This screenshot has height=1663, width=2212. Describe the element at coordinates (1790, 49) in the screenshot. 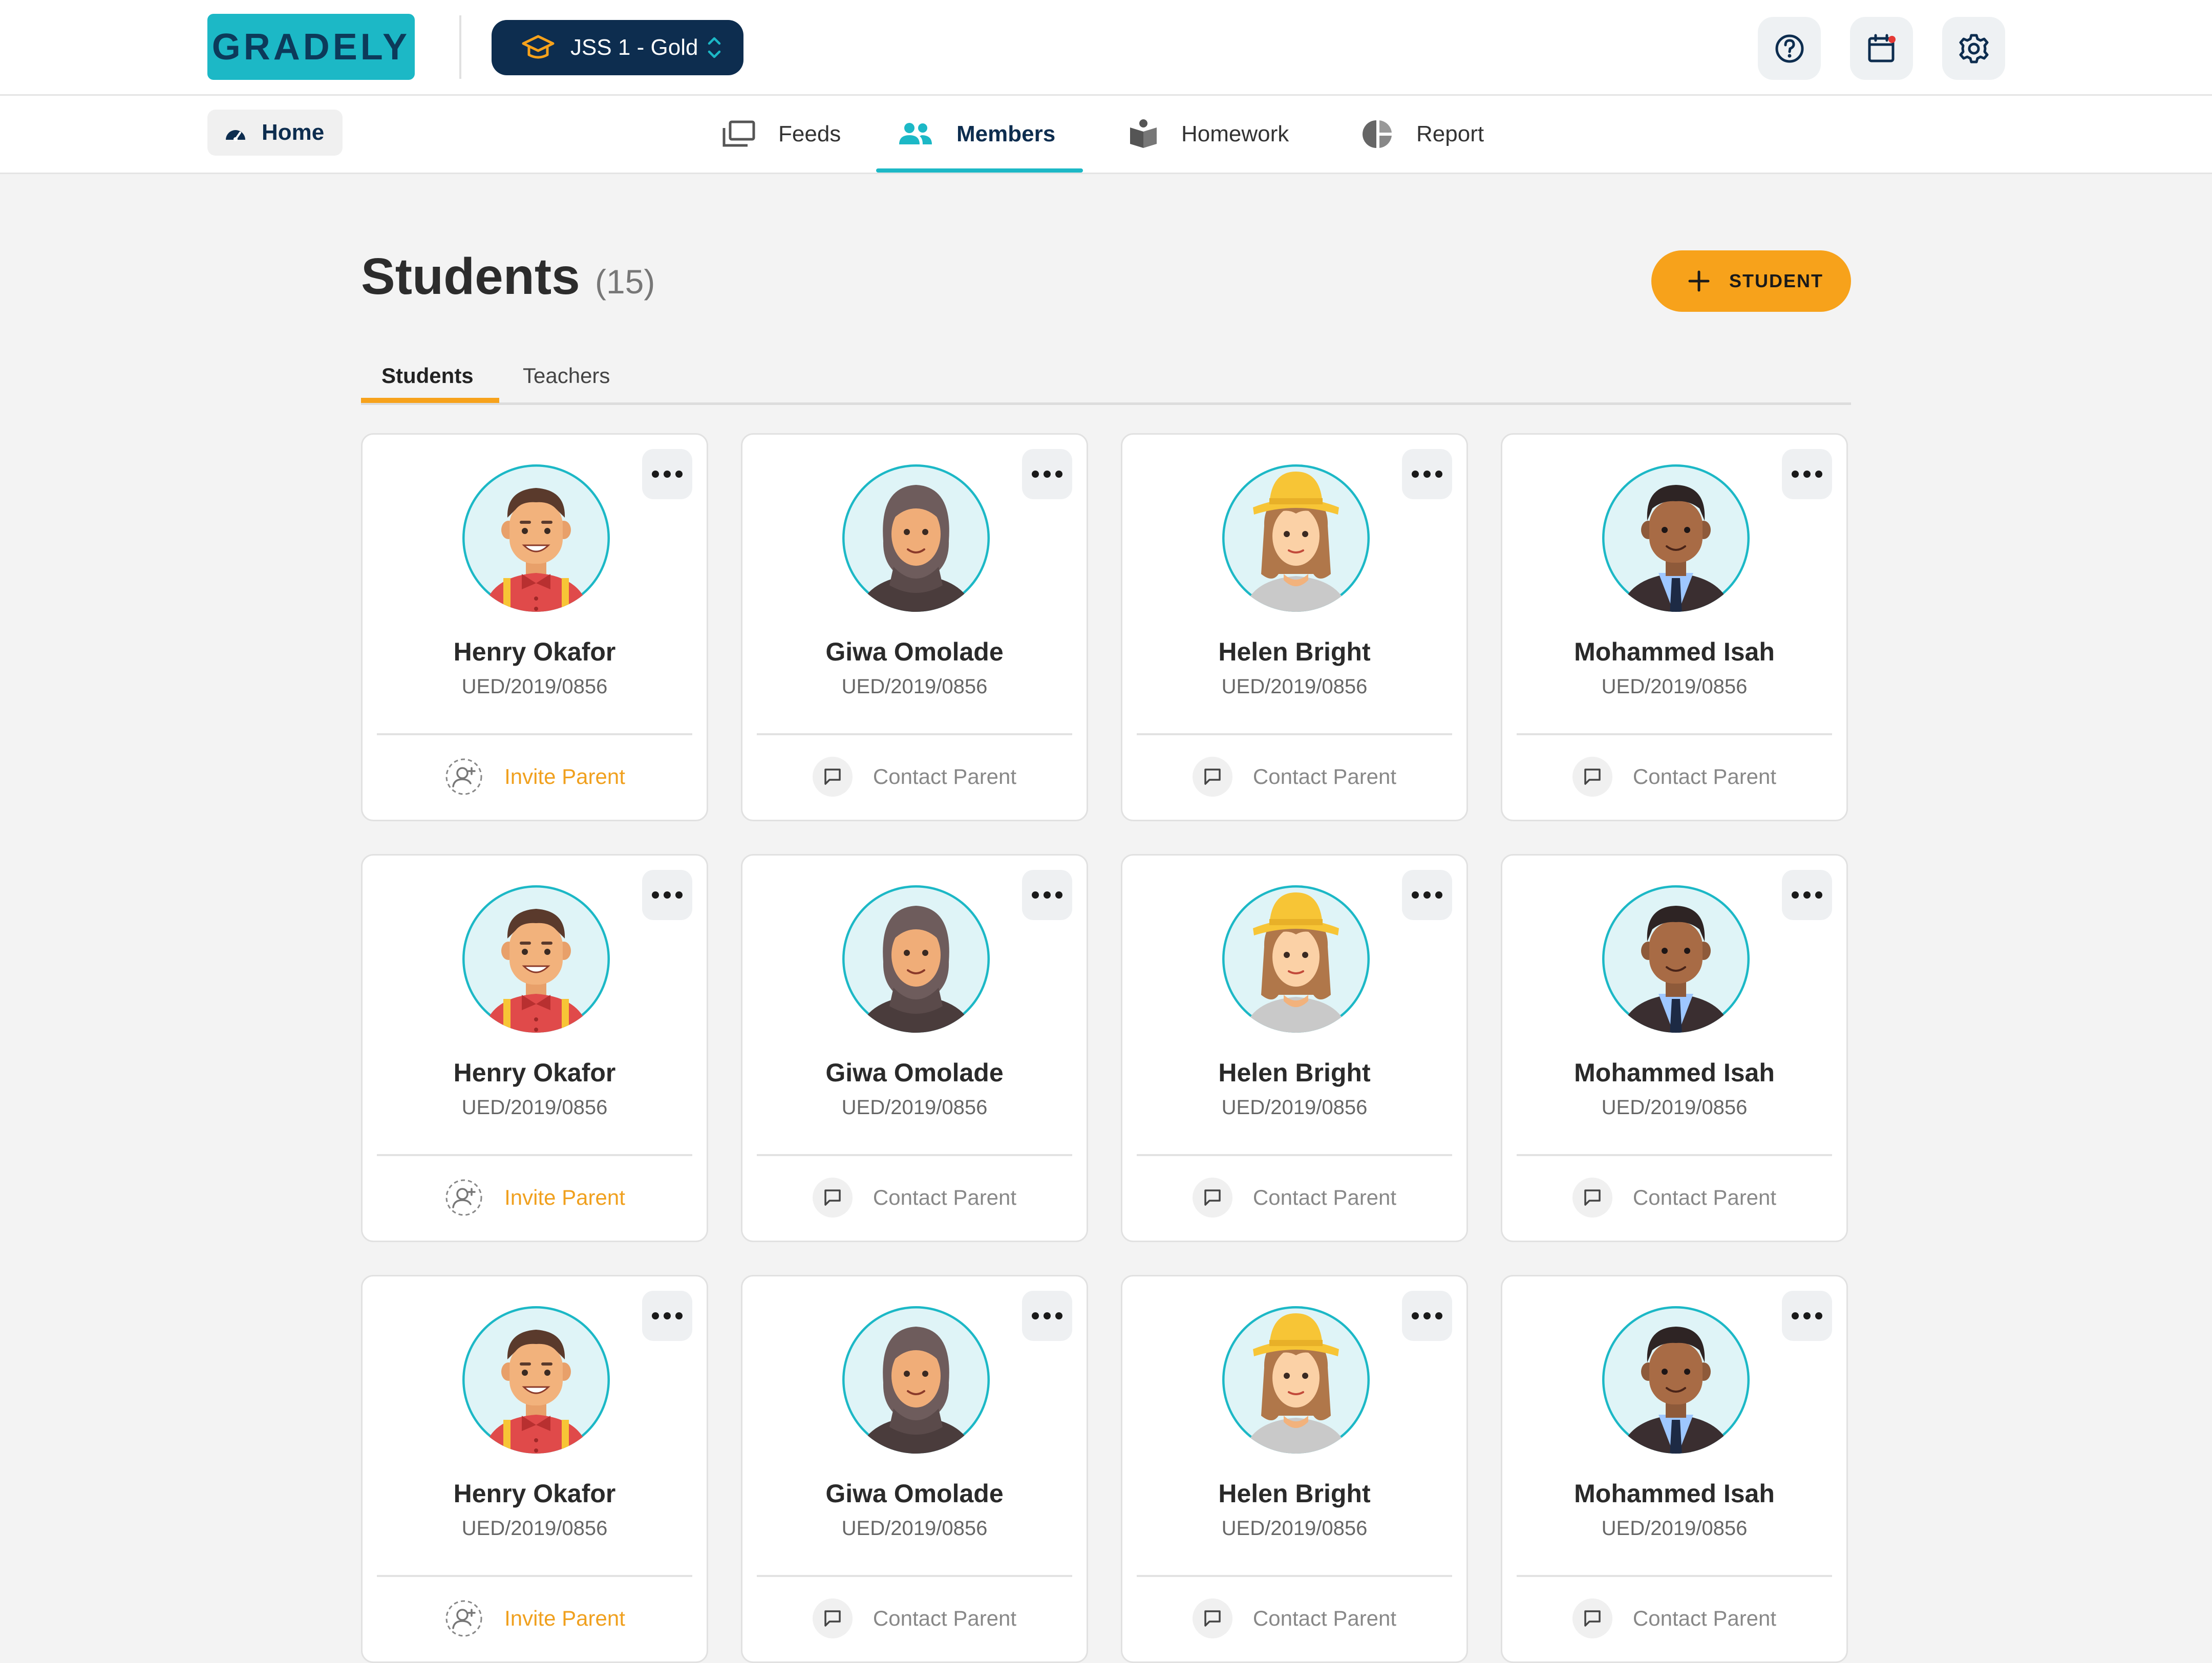

I see `help-button` at that location.